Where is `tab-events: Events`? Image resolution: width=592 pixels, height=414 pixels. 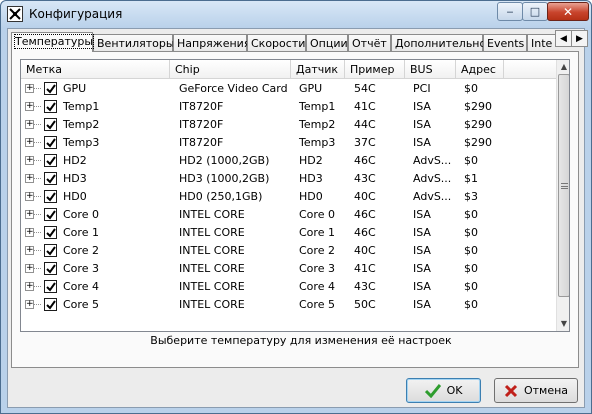
tab-events: Events is located at coordinates (505, 43).